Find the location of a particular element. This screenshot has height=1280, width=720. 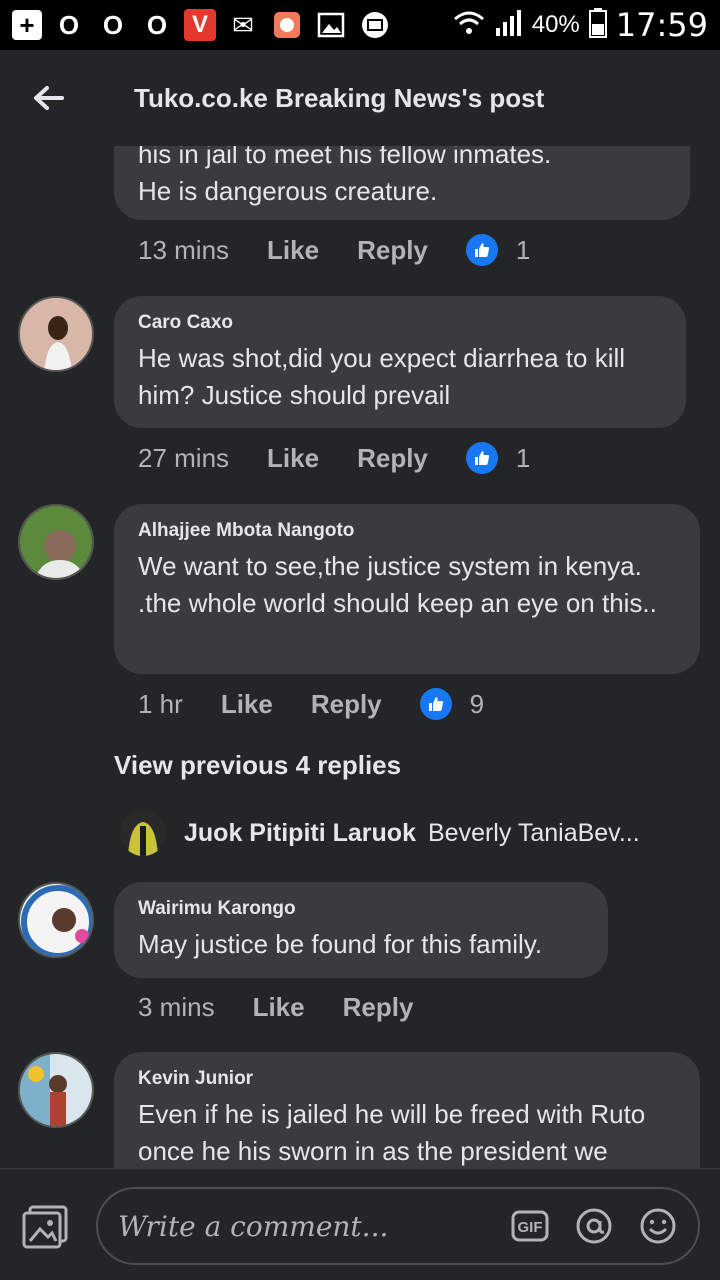

wifi-icon is located at coordinates (469, 25).